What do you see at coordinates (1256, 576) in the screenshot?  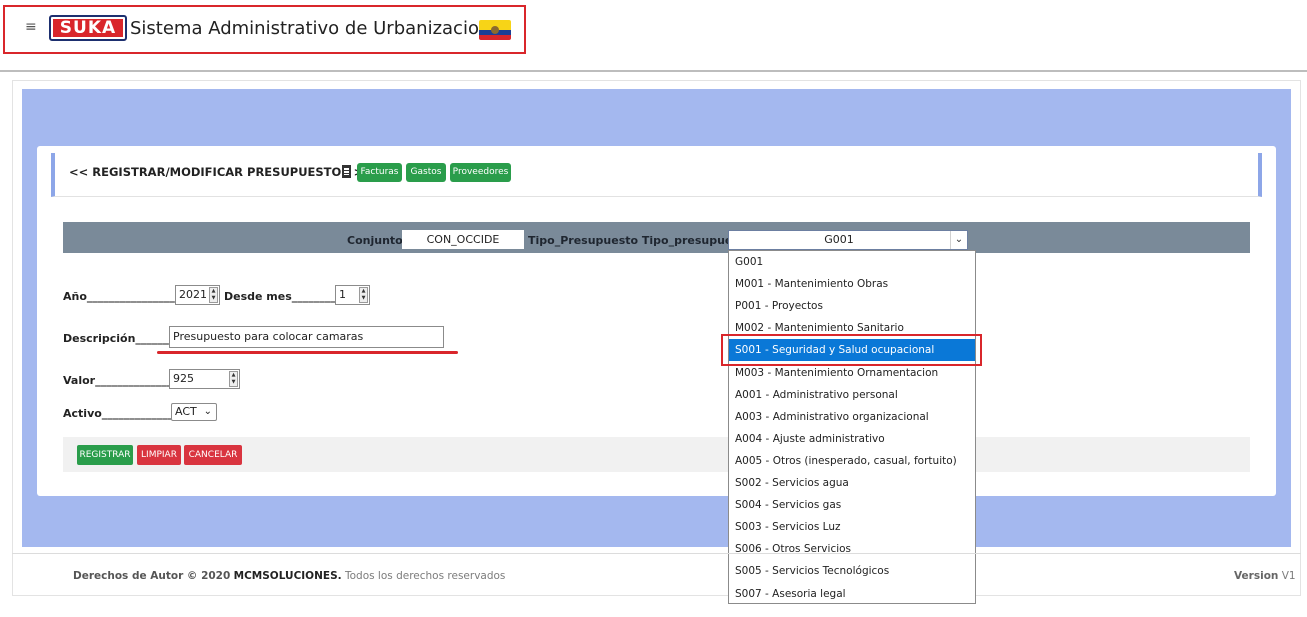 I see `version-label: Version` at bounding box center [1256, 576].